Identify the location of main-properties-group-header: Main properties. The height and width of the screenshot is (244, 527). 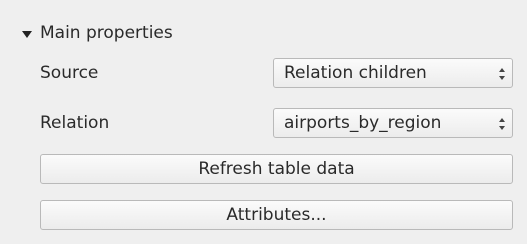
(97, 33).